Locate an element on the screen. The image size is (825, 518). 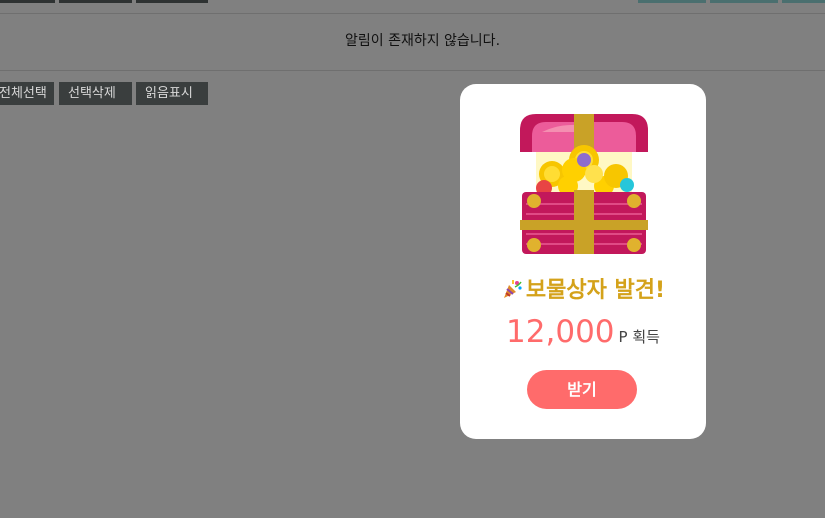
modal-title-row: 보물상자 발견! is located at coordinates (583, 288).